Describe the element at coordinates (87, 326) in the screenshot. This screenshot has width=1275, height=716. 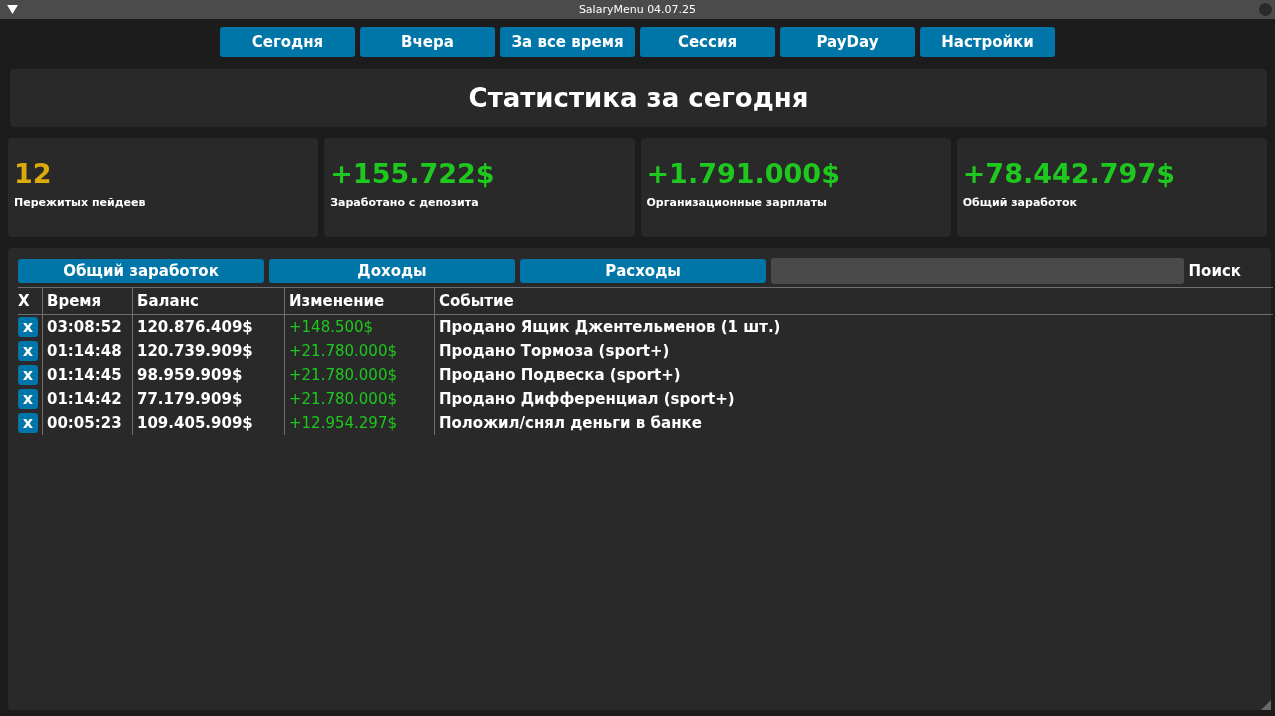
I see `table-cell: 03:08:52` at that location.